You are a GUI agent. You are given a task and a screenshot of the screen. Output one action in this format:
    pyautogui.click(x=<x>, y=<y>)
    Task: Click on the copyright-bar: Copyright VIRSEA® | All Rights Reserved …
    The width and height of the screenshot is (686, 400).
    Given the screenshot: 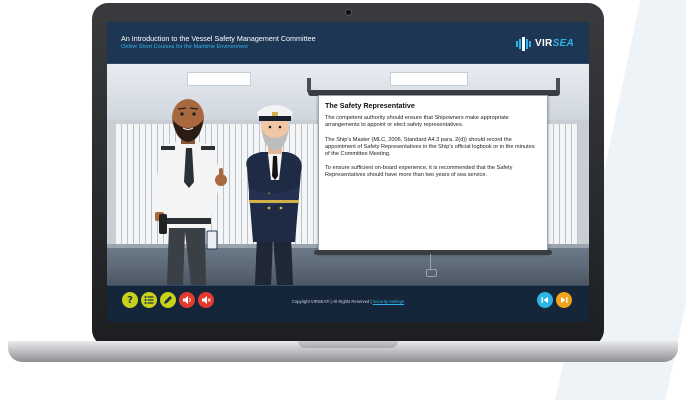 What is the action you would take?
    pyautogui.click(x=348, y=301)
    